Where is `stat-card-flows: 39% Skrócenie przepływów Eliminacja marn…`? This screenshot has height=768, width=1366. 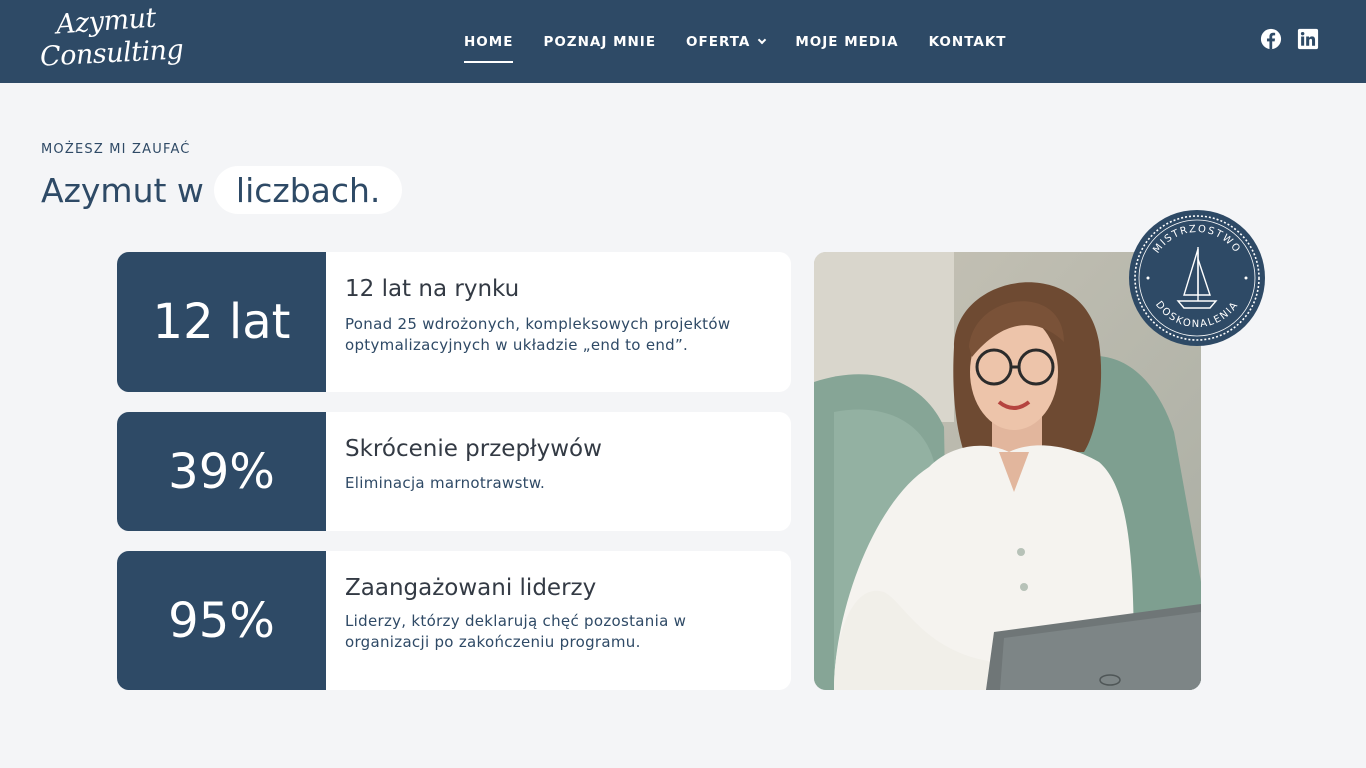 stat-card-flows: 39% Skrócenie przepływów Eliminacja marn… is located at coordinates (454, 471).